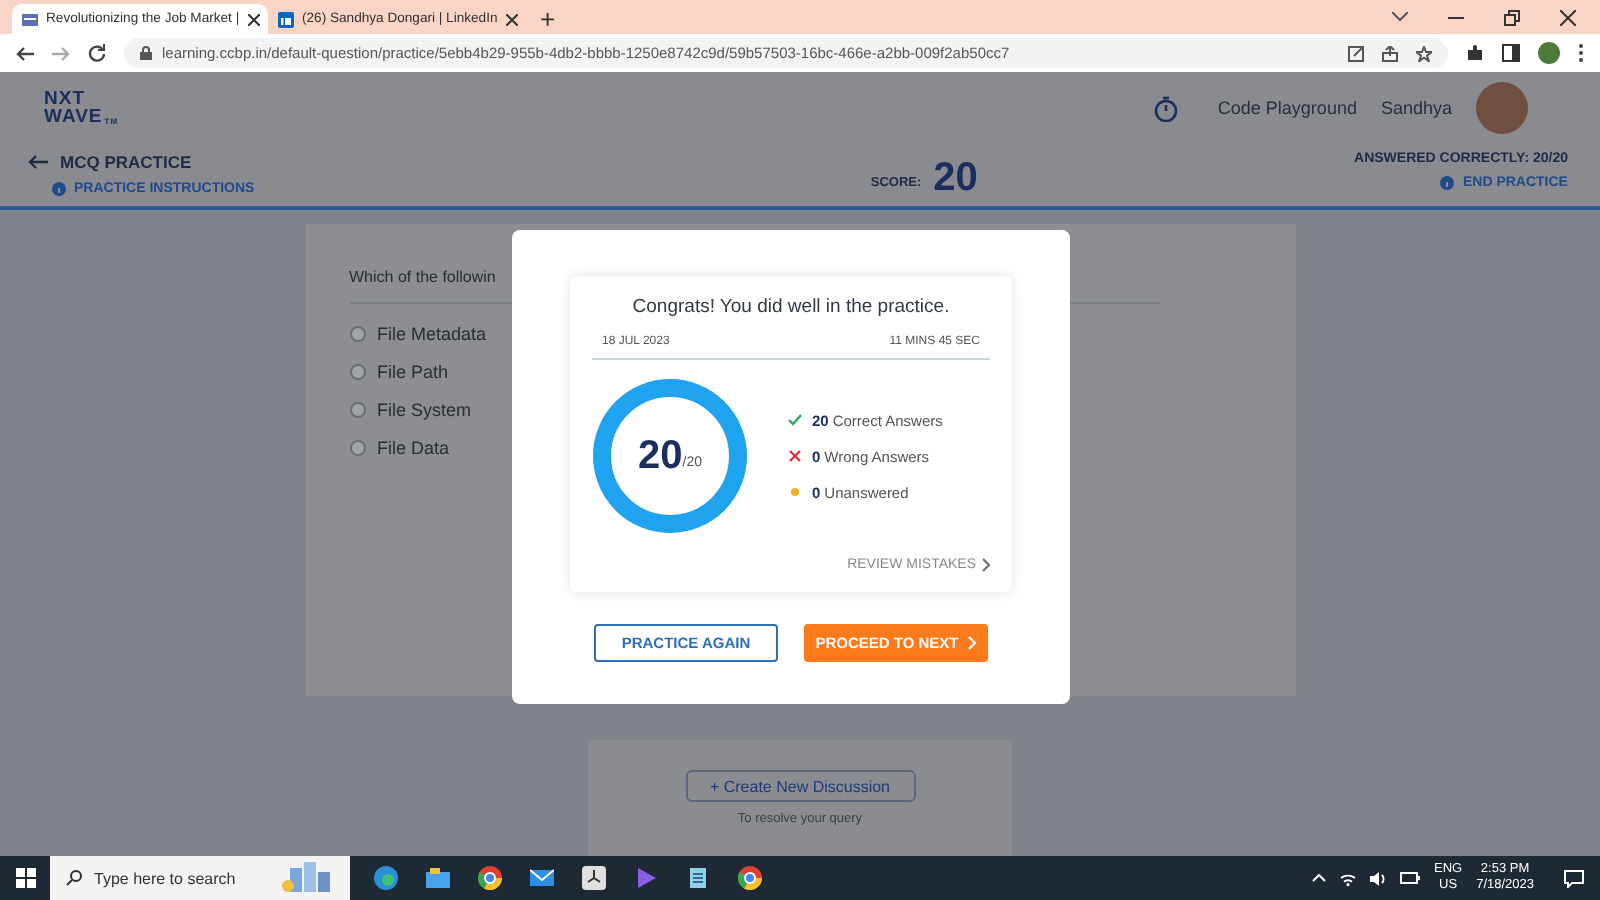 The image size is (1600, 900). What do you see at coordinates (1511, 53) in the screenshot?
I see `sidebar-icon` at bounding box center [1511, 53].